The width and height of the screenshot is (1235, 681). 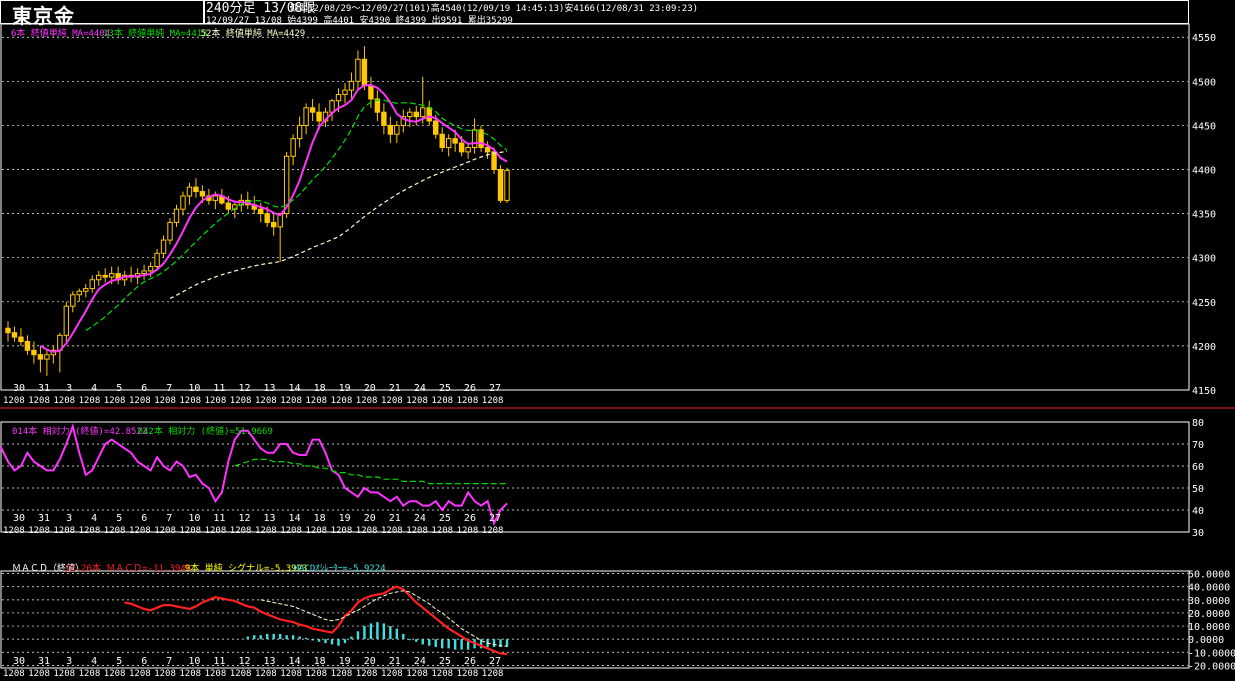 What do you see at coordinates (445, 388) in the screenshot?
I see `price-x-tick-label: 25` at bounding box center [445, 388].